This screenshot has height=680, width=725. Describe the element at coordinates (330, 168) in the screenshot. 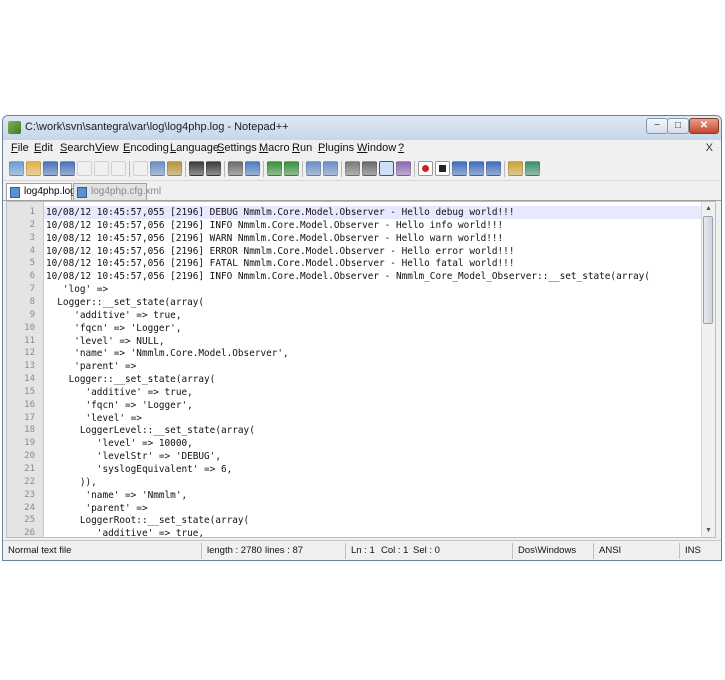

I see `sync-horizontal-icon` at that location.